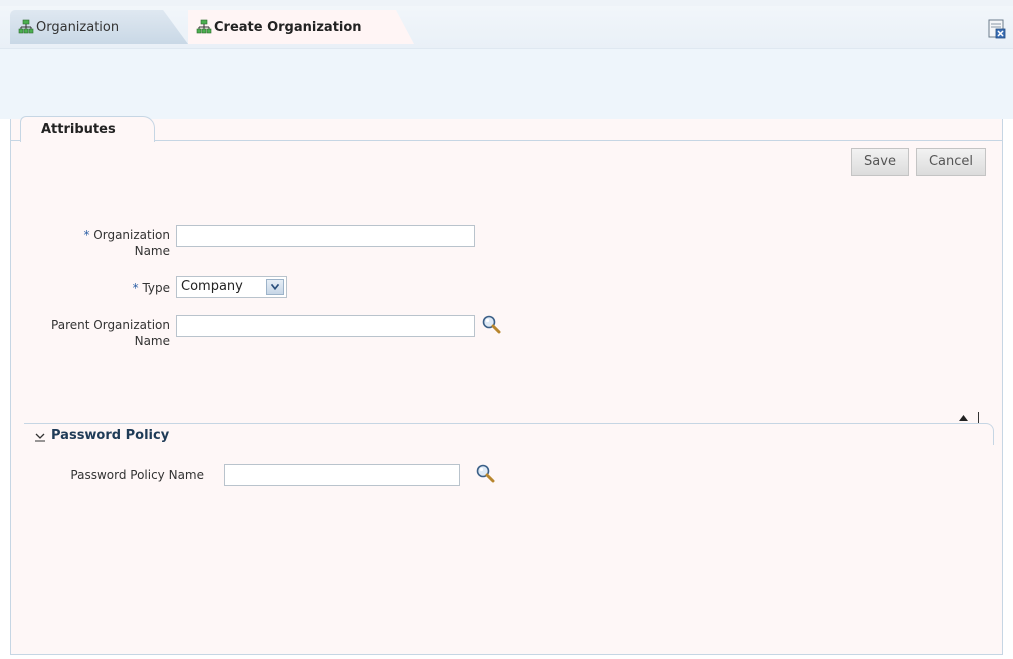 The image size is (1013, 659). Describe the element at coordinates (342, 475) in the screenshot. I see `password-policy-name-input` at that location.